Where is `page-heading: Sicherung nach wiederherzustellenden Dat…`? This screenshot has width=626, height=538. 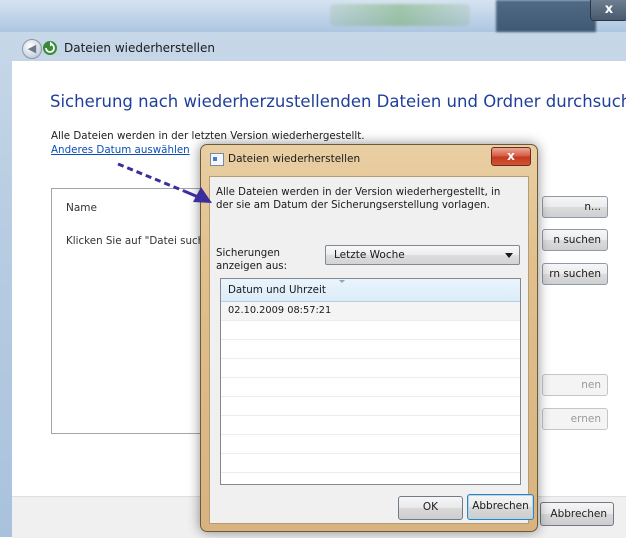
page-heading: Sicherung nach wiederherzustellenden Dat… is located at coordinates (338, 101).